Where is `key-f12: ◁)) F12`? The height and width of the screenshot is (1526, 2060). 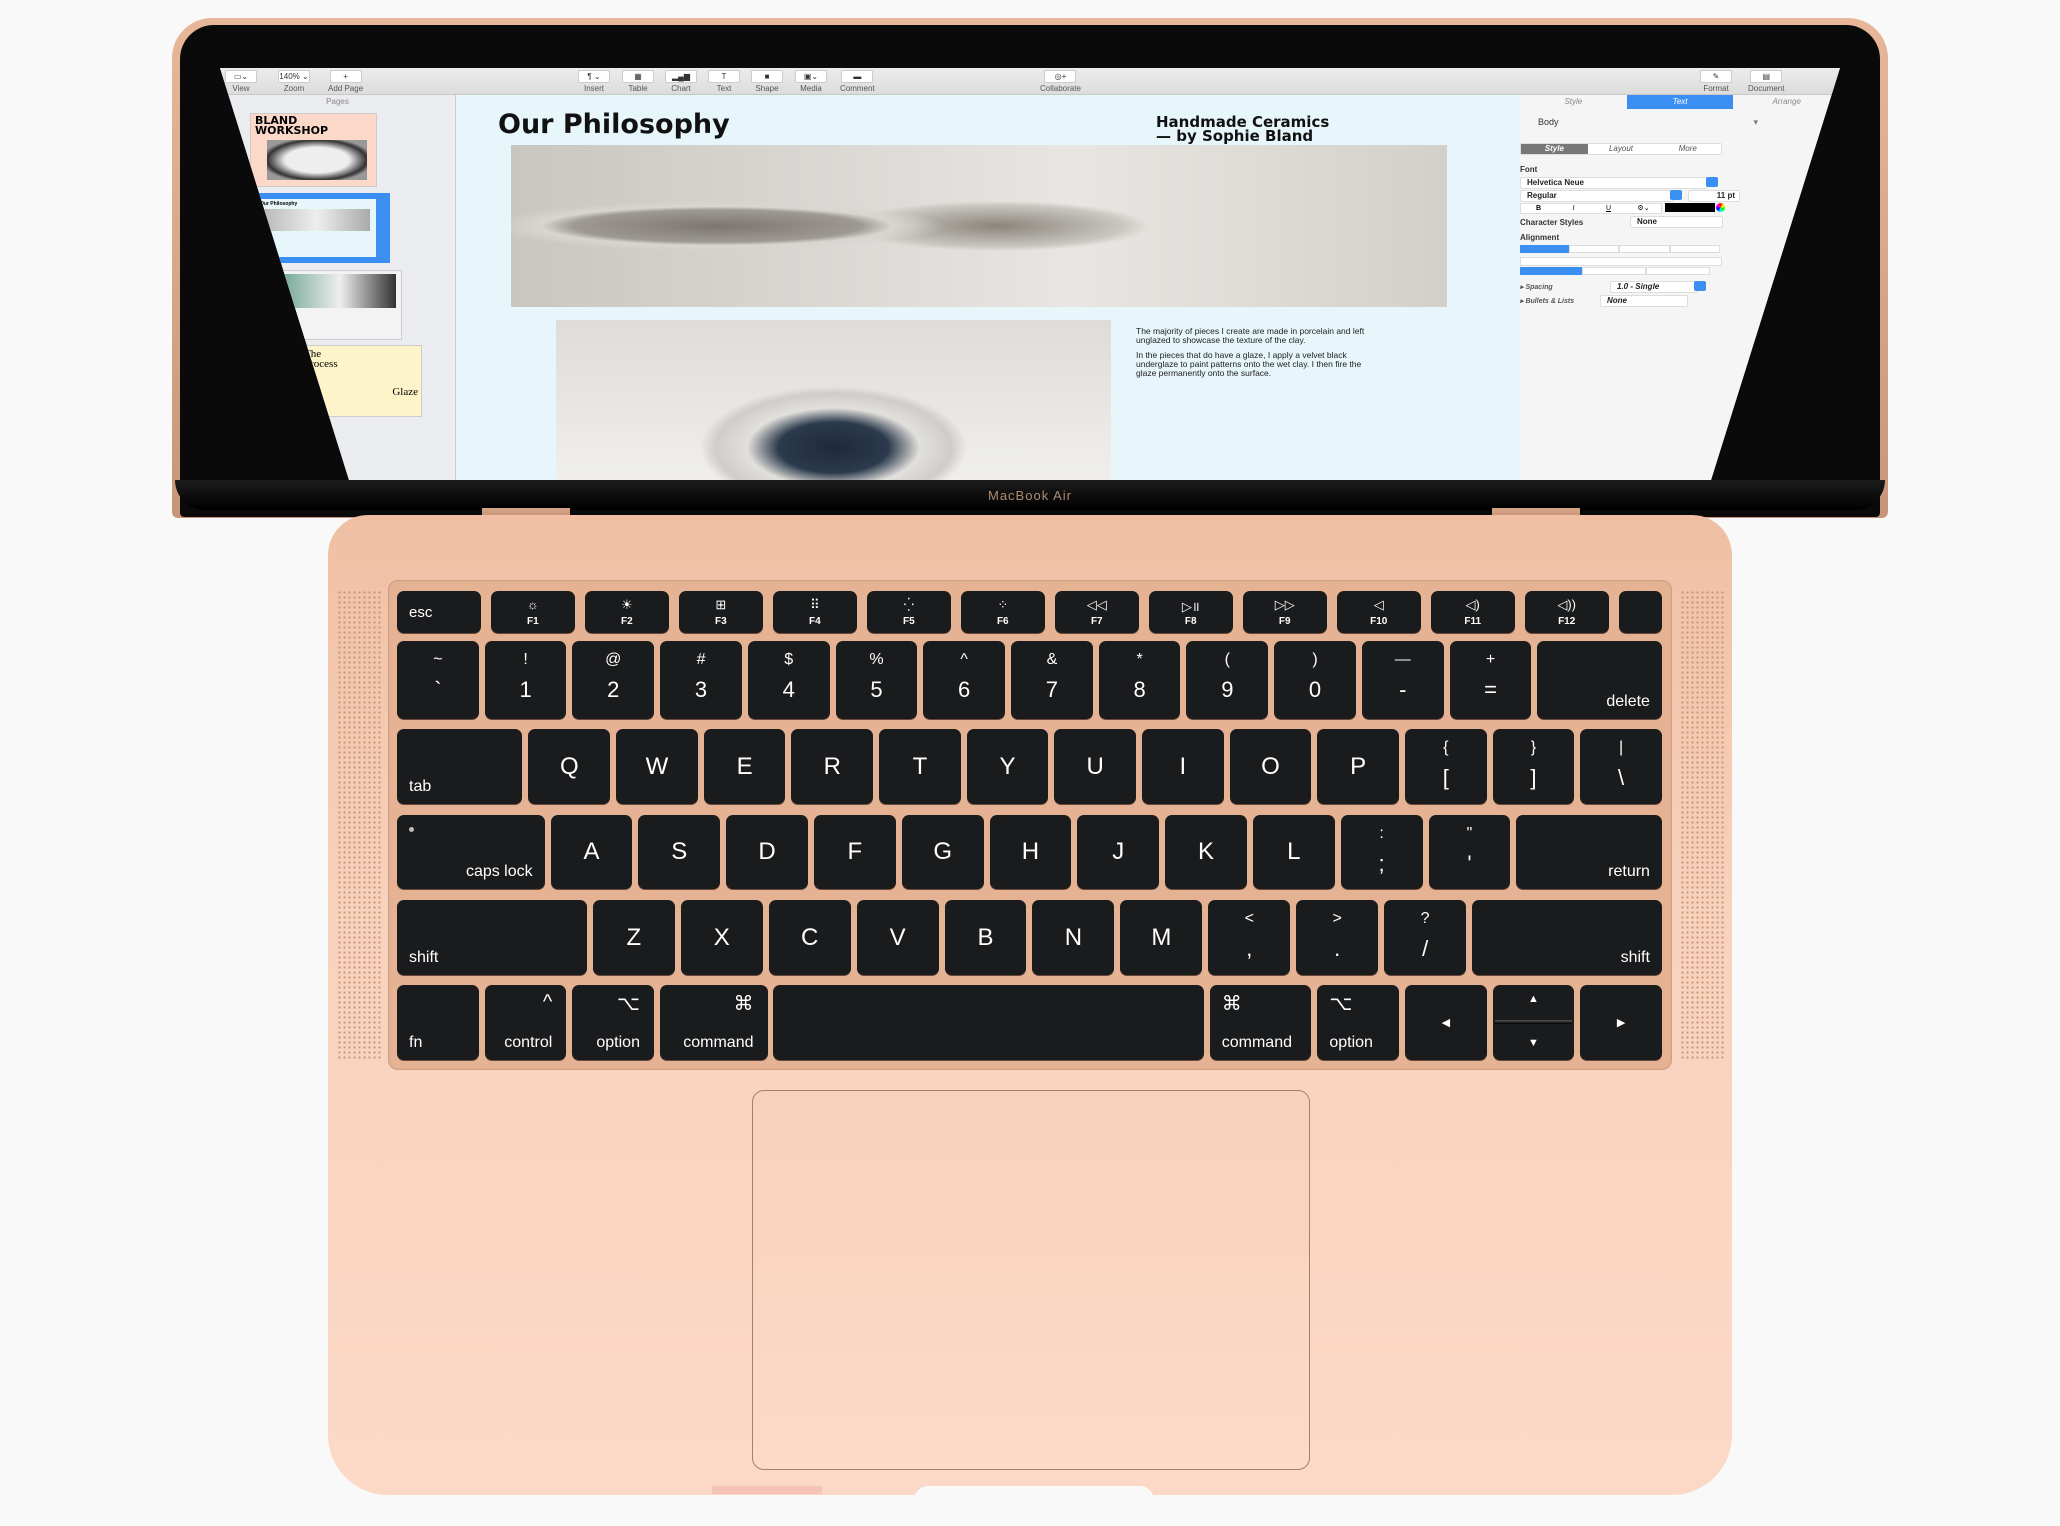 key-f12: ◁)) F12 is located at coordinates (1566, 612).